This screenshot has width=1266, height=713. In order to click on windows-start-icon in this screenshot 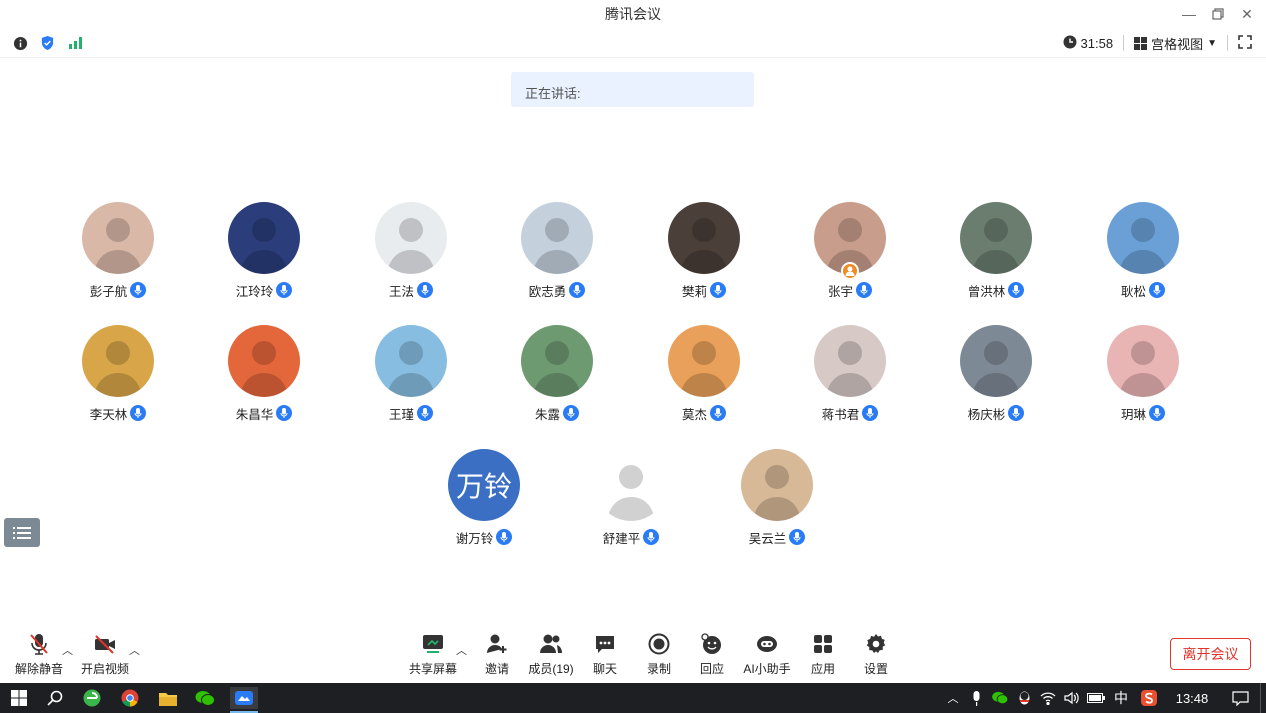, I will do `click(19, 698)`.